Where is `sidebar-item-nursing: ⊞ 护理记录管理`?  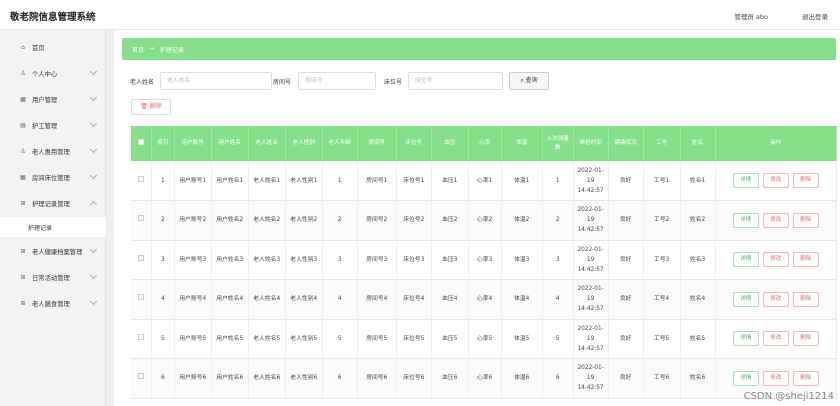
sidebar-item-nursing: ⊞ 护理记录管理 is located at coordinates (53, 203).